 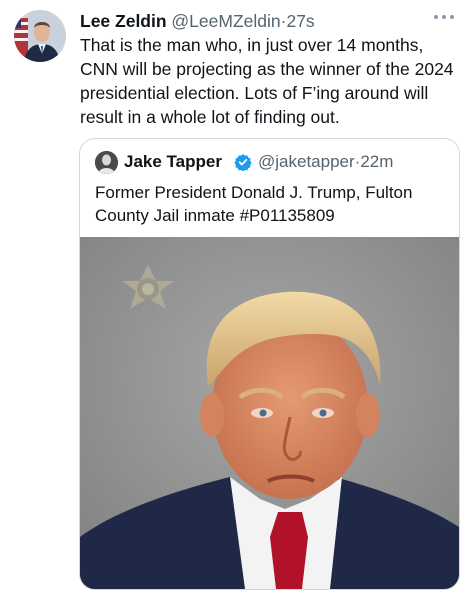 I want to click on author-name: Lee Zeldin, so click(x=123, y=21).